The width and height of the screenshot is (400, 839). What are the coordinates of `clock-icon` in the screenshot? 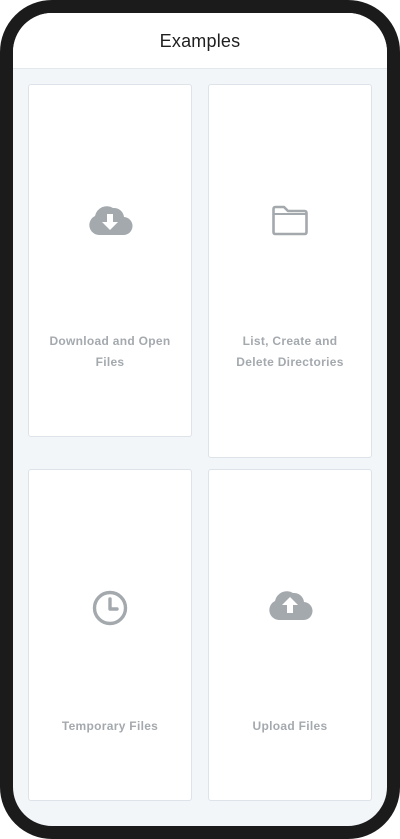 It's located at (110, 608).